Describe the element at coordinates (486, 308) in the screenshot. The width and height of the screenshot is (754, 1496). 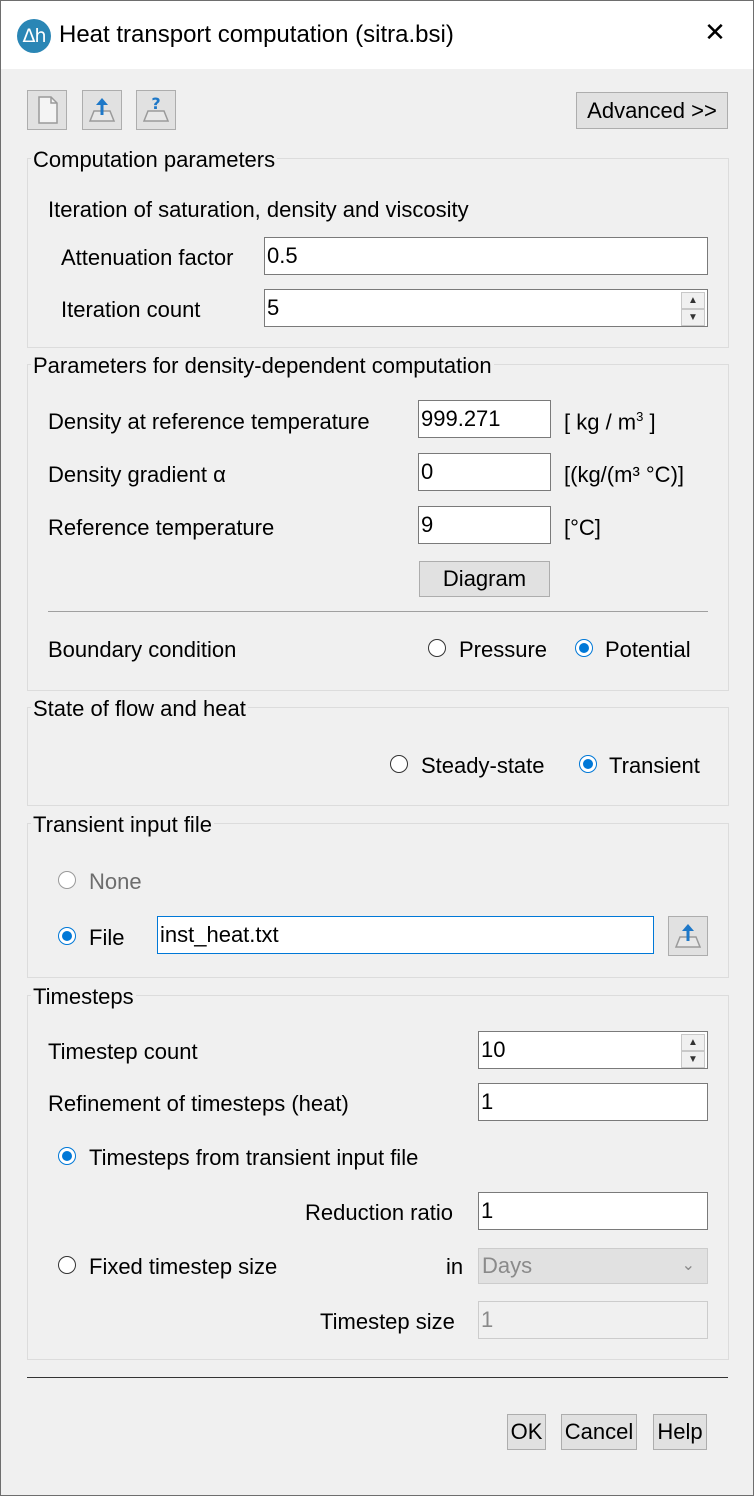
I see `iteration-stepper: 5 ▲ ▼` at that location.